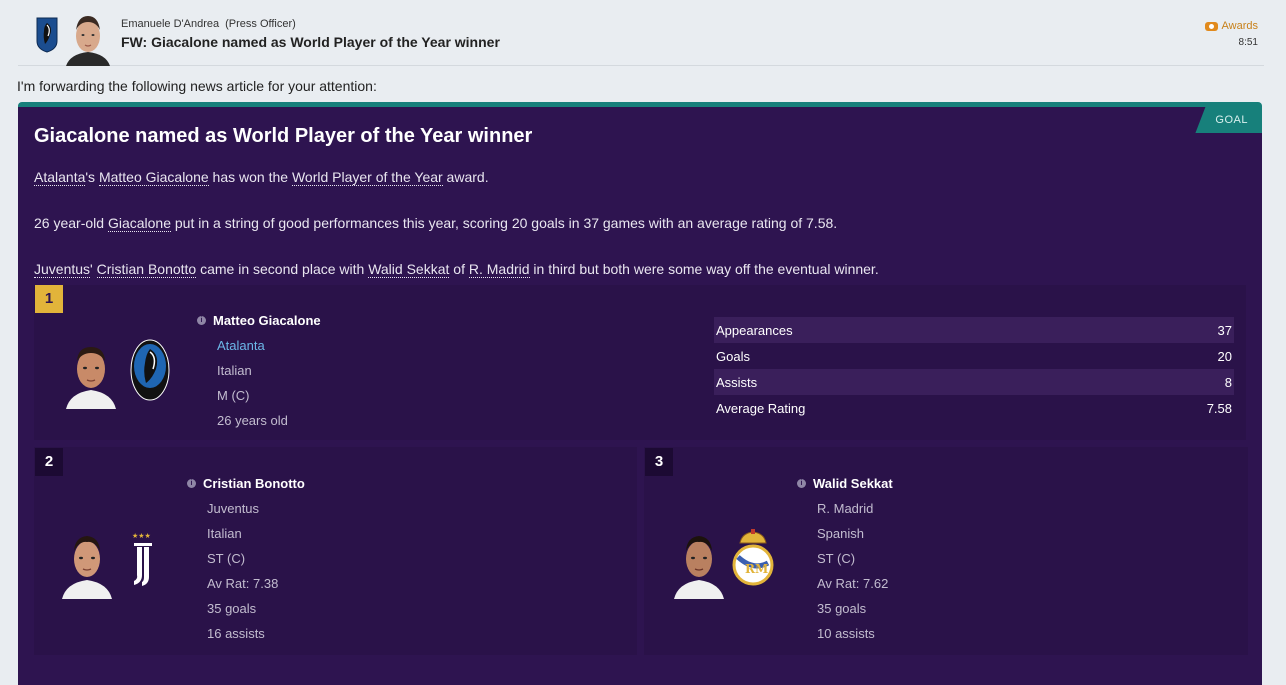 This screenshot has height=685, width=1286. I want to click on second-name: Cristian Bonotto, so click(254, 483).